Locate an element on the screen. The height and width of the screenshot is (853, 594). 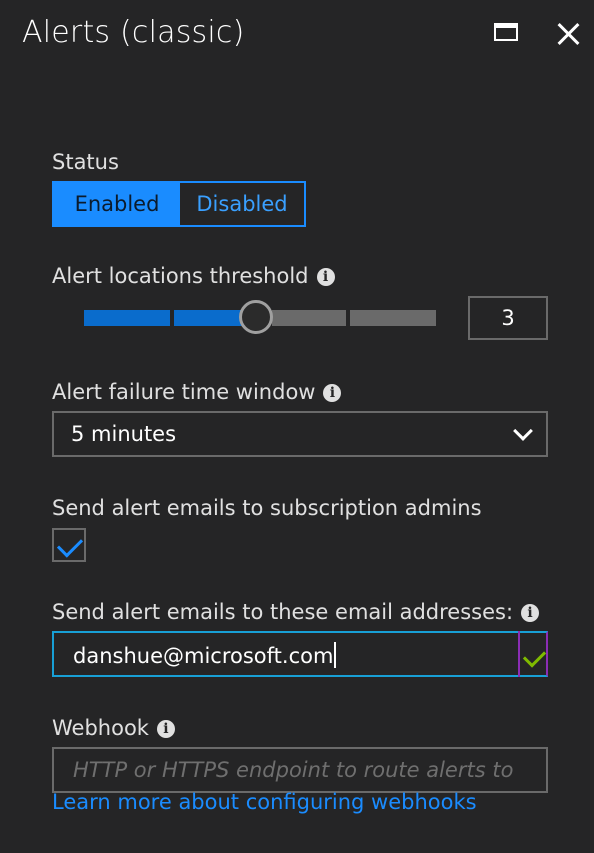
blade-header: Alerts (classic) is located at coordinates (297, 35).